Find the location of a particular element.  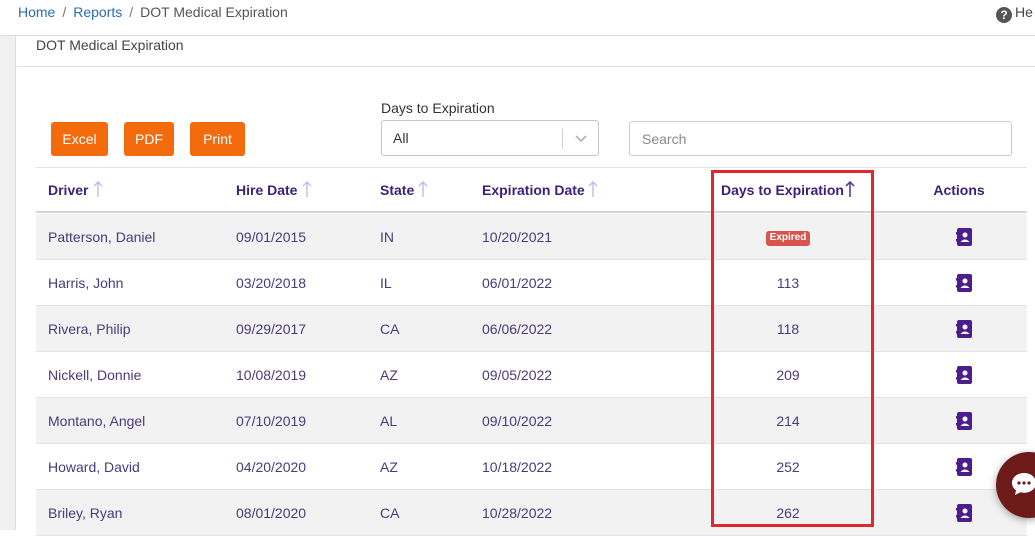

column-header-label: Expiration Date is located at coordinates (533, 190).